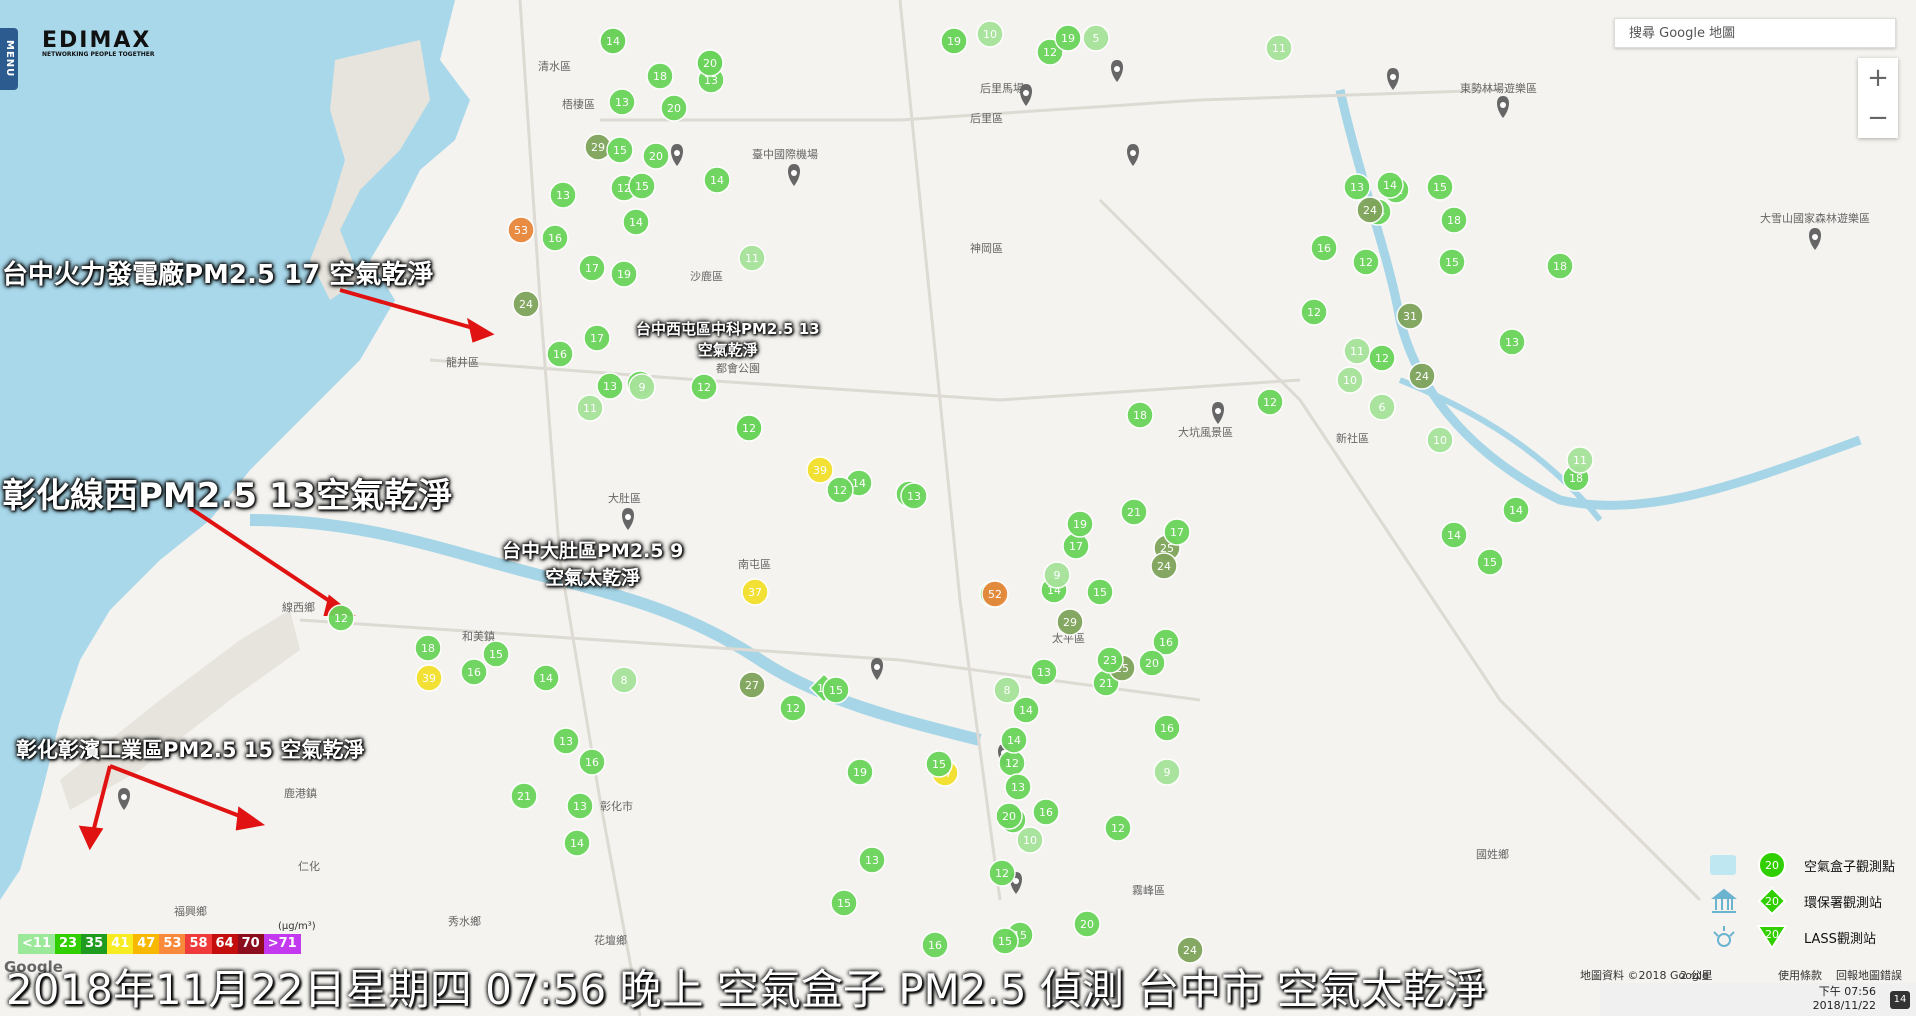  Describe the element at coordinates (1070, 622) in the screenshot. I see `station-marker: 29` at that location.